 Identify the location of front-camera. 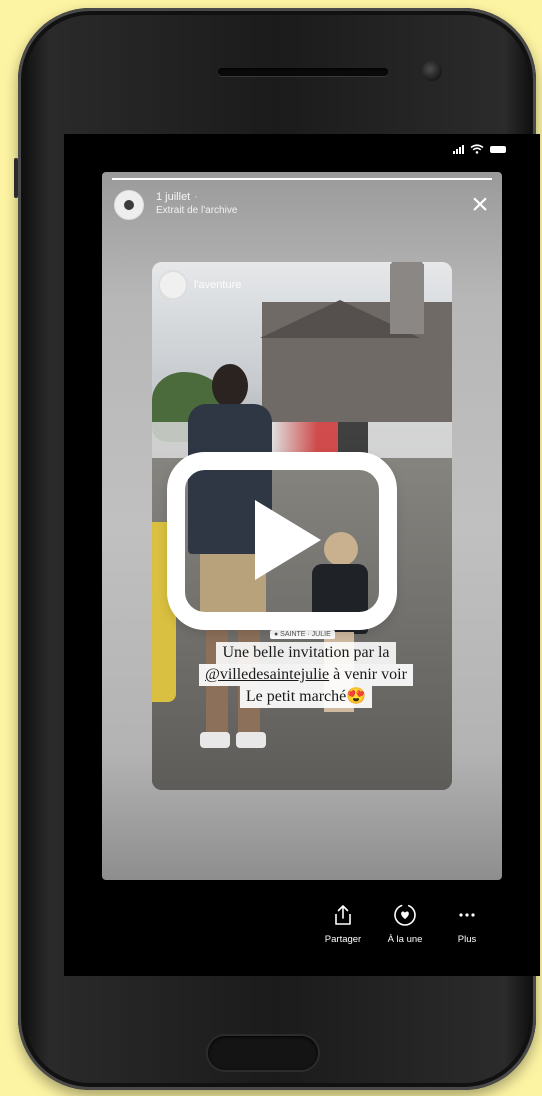
(432, 71).